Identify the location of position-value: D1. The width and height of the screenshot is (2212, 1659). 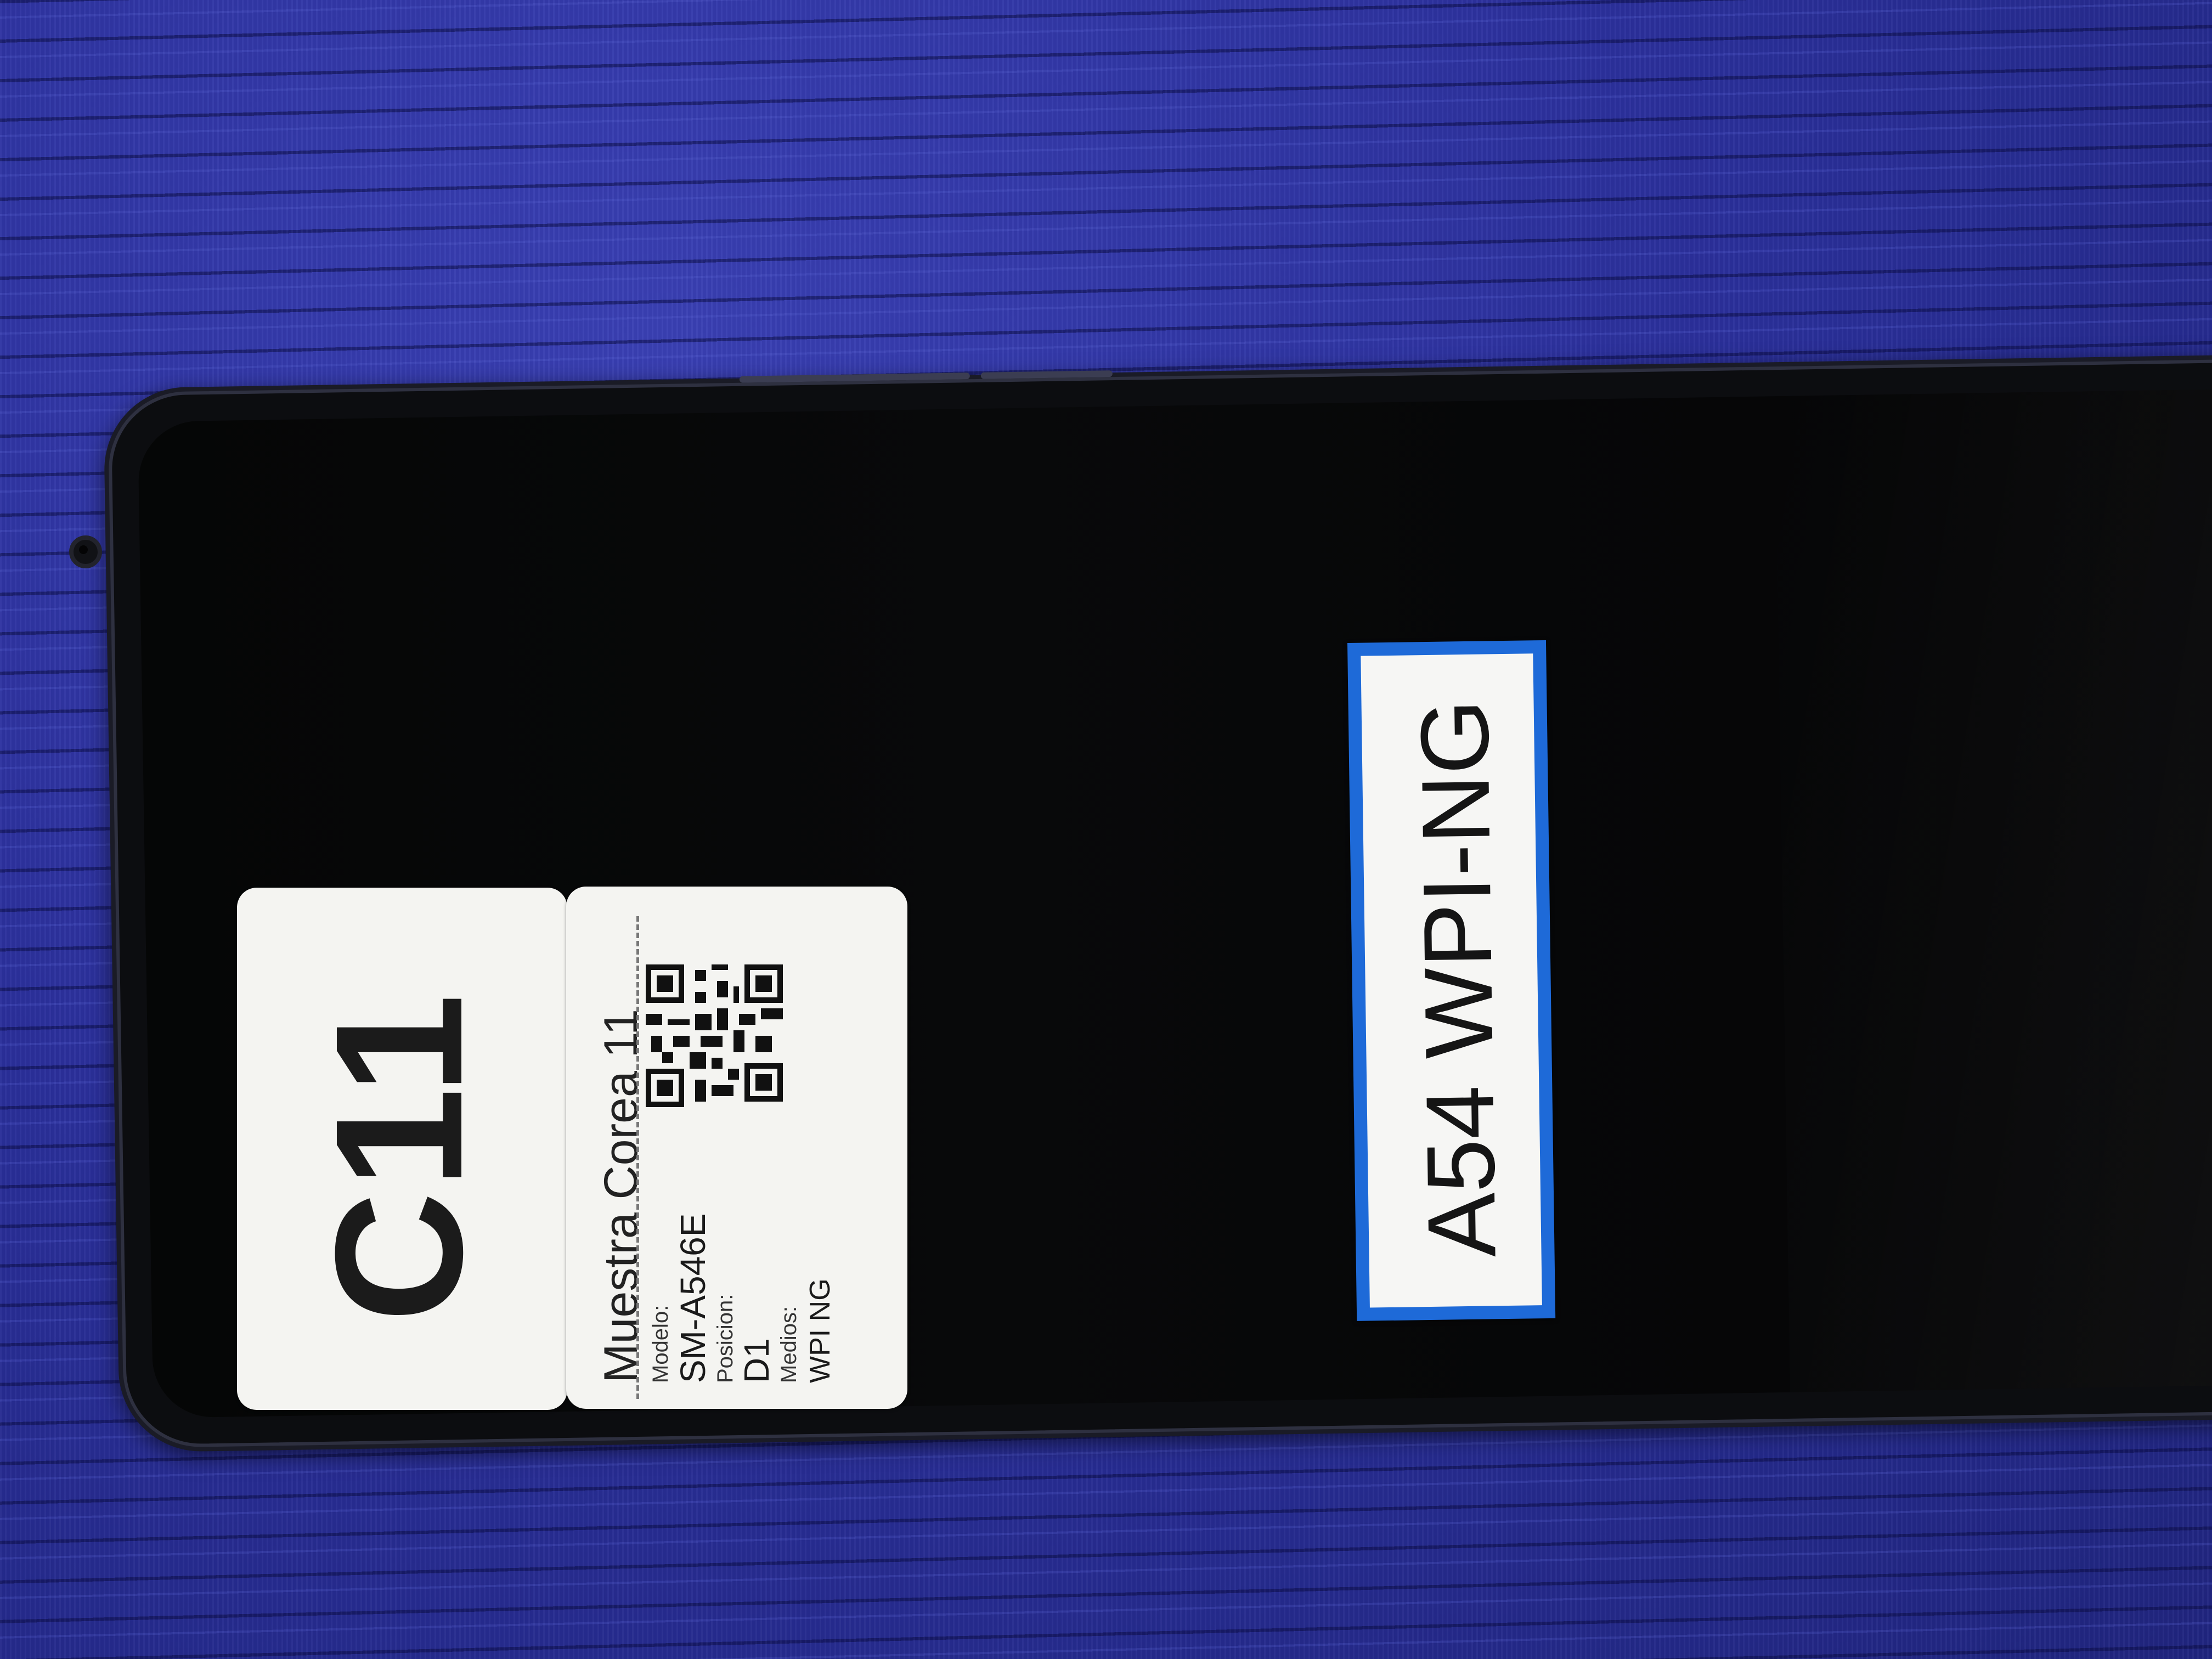
(756, 1360).